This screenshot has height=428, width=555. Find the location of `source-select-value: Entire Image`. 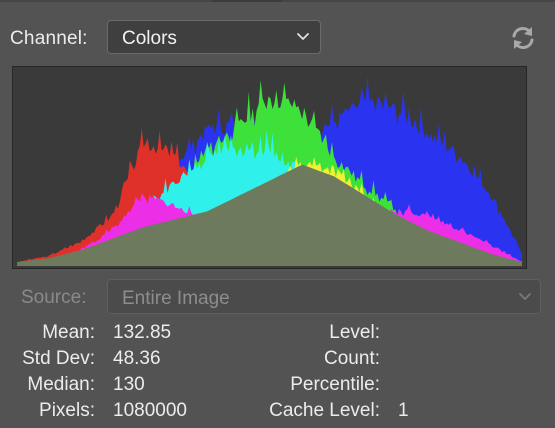

source-select-value: Entire Image is located at coordinates (176, 298).